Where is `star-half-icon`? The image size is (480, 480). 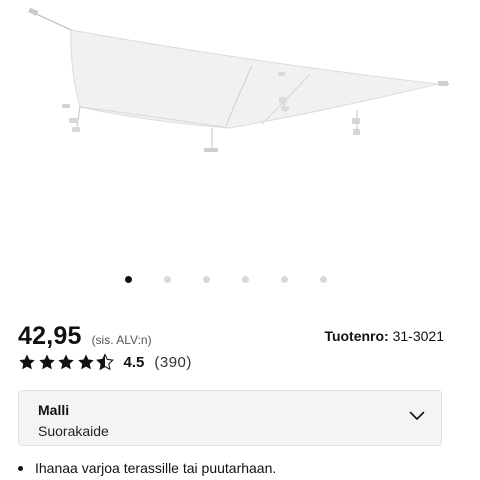
star-half-icon is located at coordinates (105, 362).